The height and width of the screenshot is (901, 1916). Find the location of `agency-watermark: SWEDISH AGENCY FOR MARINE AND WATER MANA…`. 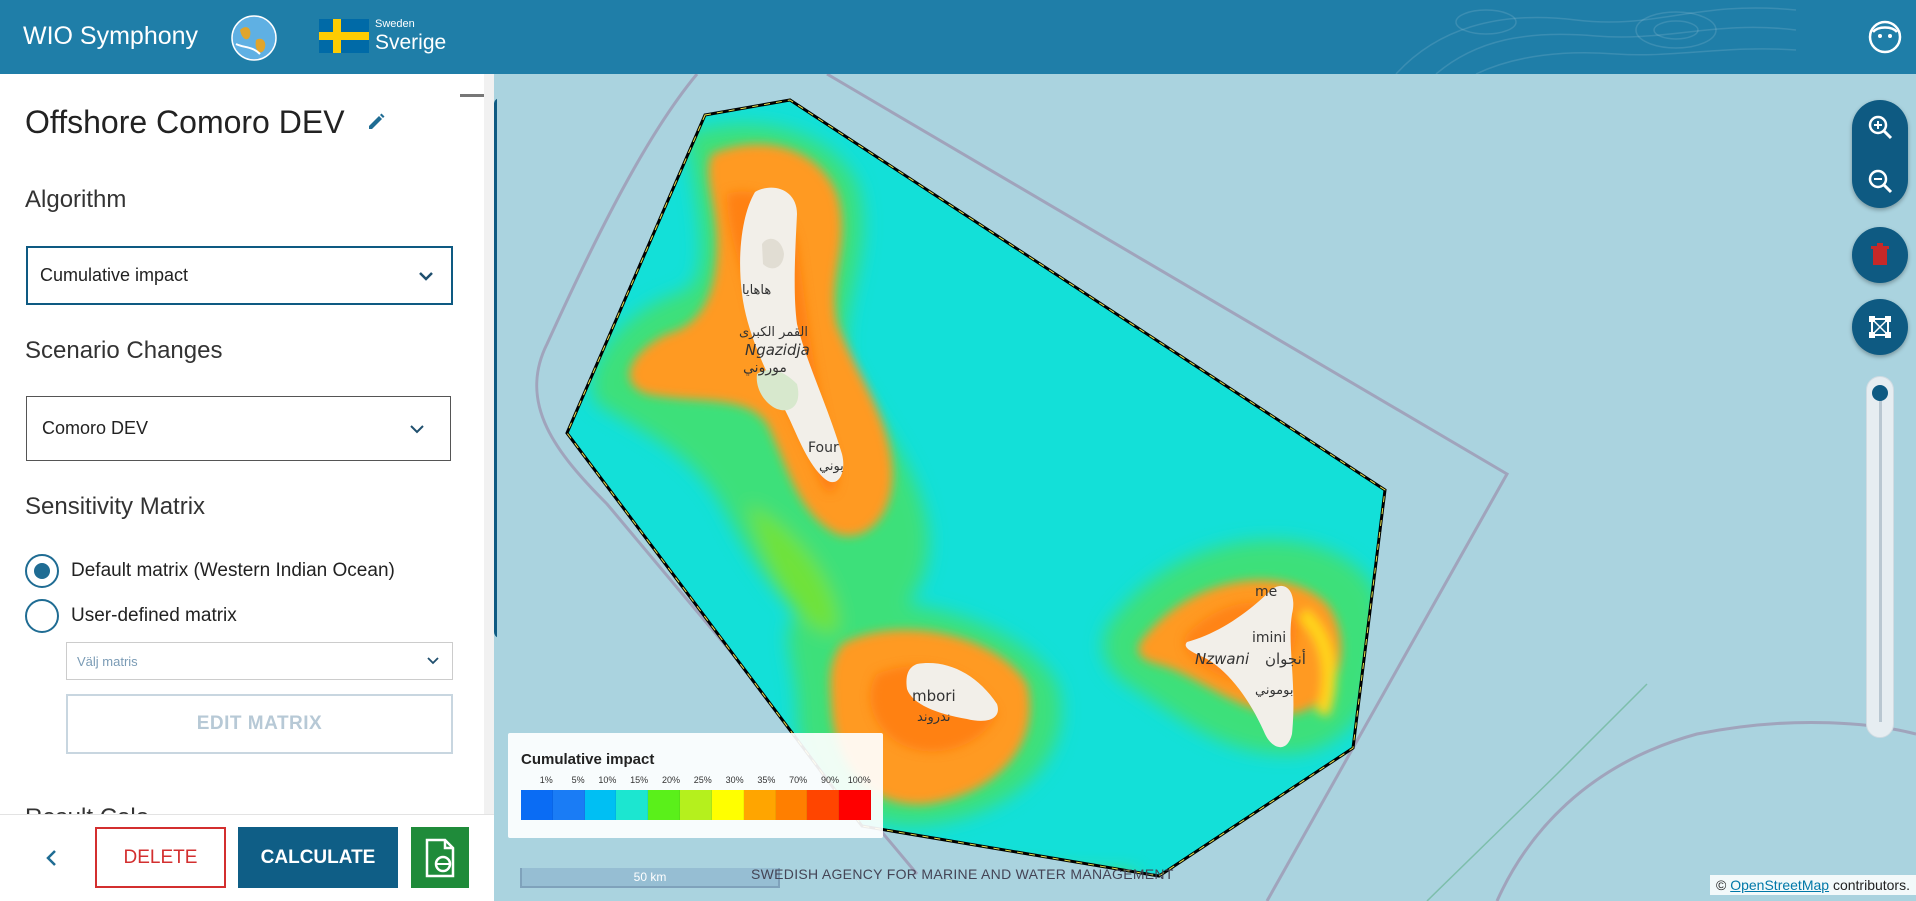

agency-watermark: SWEDISH AGENCY FOR MARINE AND WATER MANA… is located at coordinates (962, 874).